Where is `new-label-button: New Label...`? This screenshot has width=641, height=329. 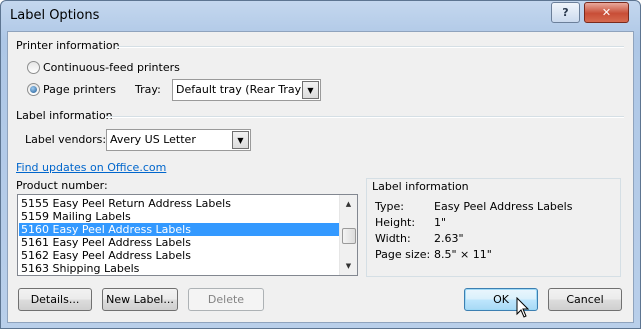
new-label-button: New Label... is located at coordinates (140, 299).